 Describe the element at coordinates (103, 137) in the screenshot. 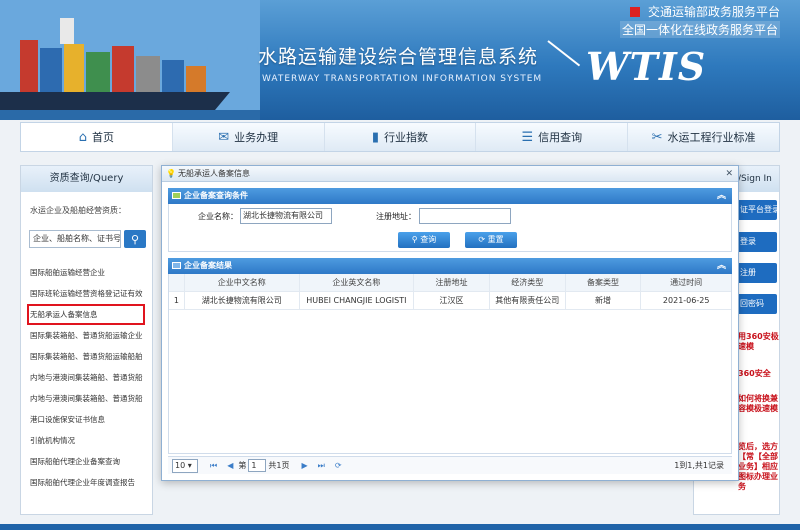

I see `nav-home-label: 首页` at that location.